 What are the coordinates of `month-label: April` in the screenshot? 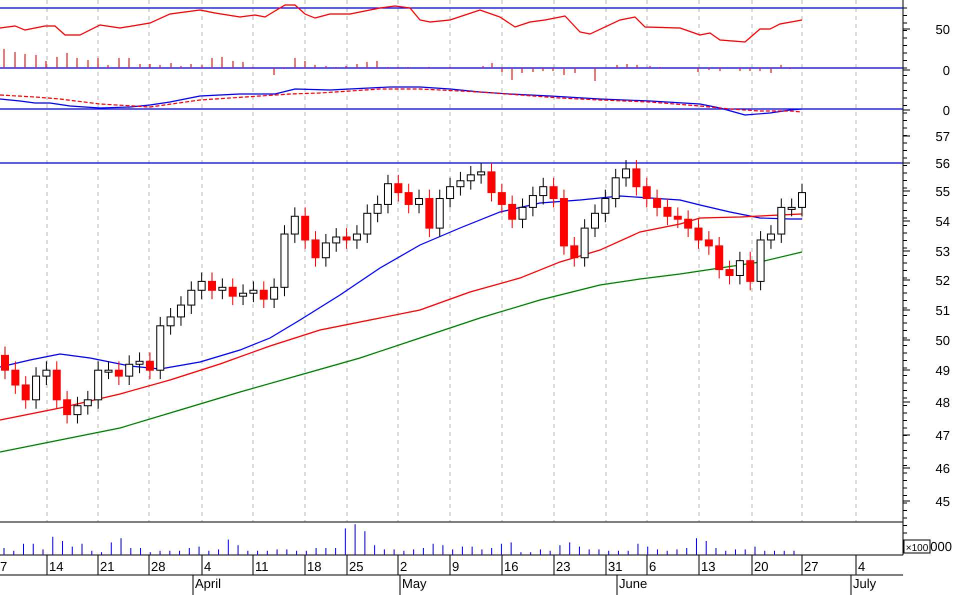 It's located at (208, 583).